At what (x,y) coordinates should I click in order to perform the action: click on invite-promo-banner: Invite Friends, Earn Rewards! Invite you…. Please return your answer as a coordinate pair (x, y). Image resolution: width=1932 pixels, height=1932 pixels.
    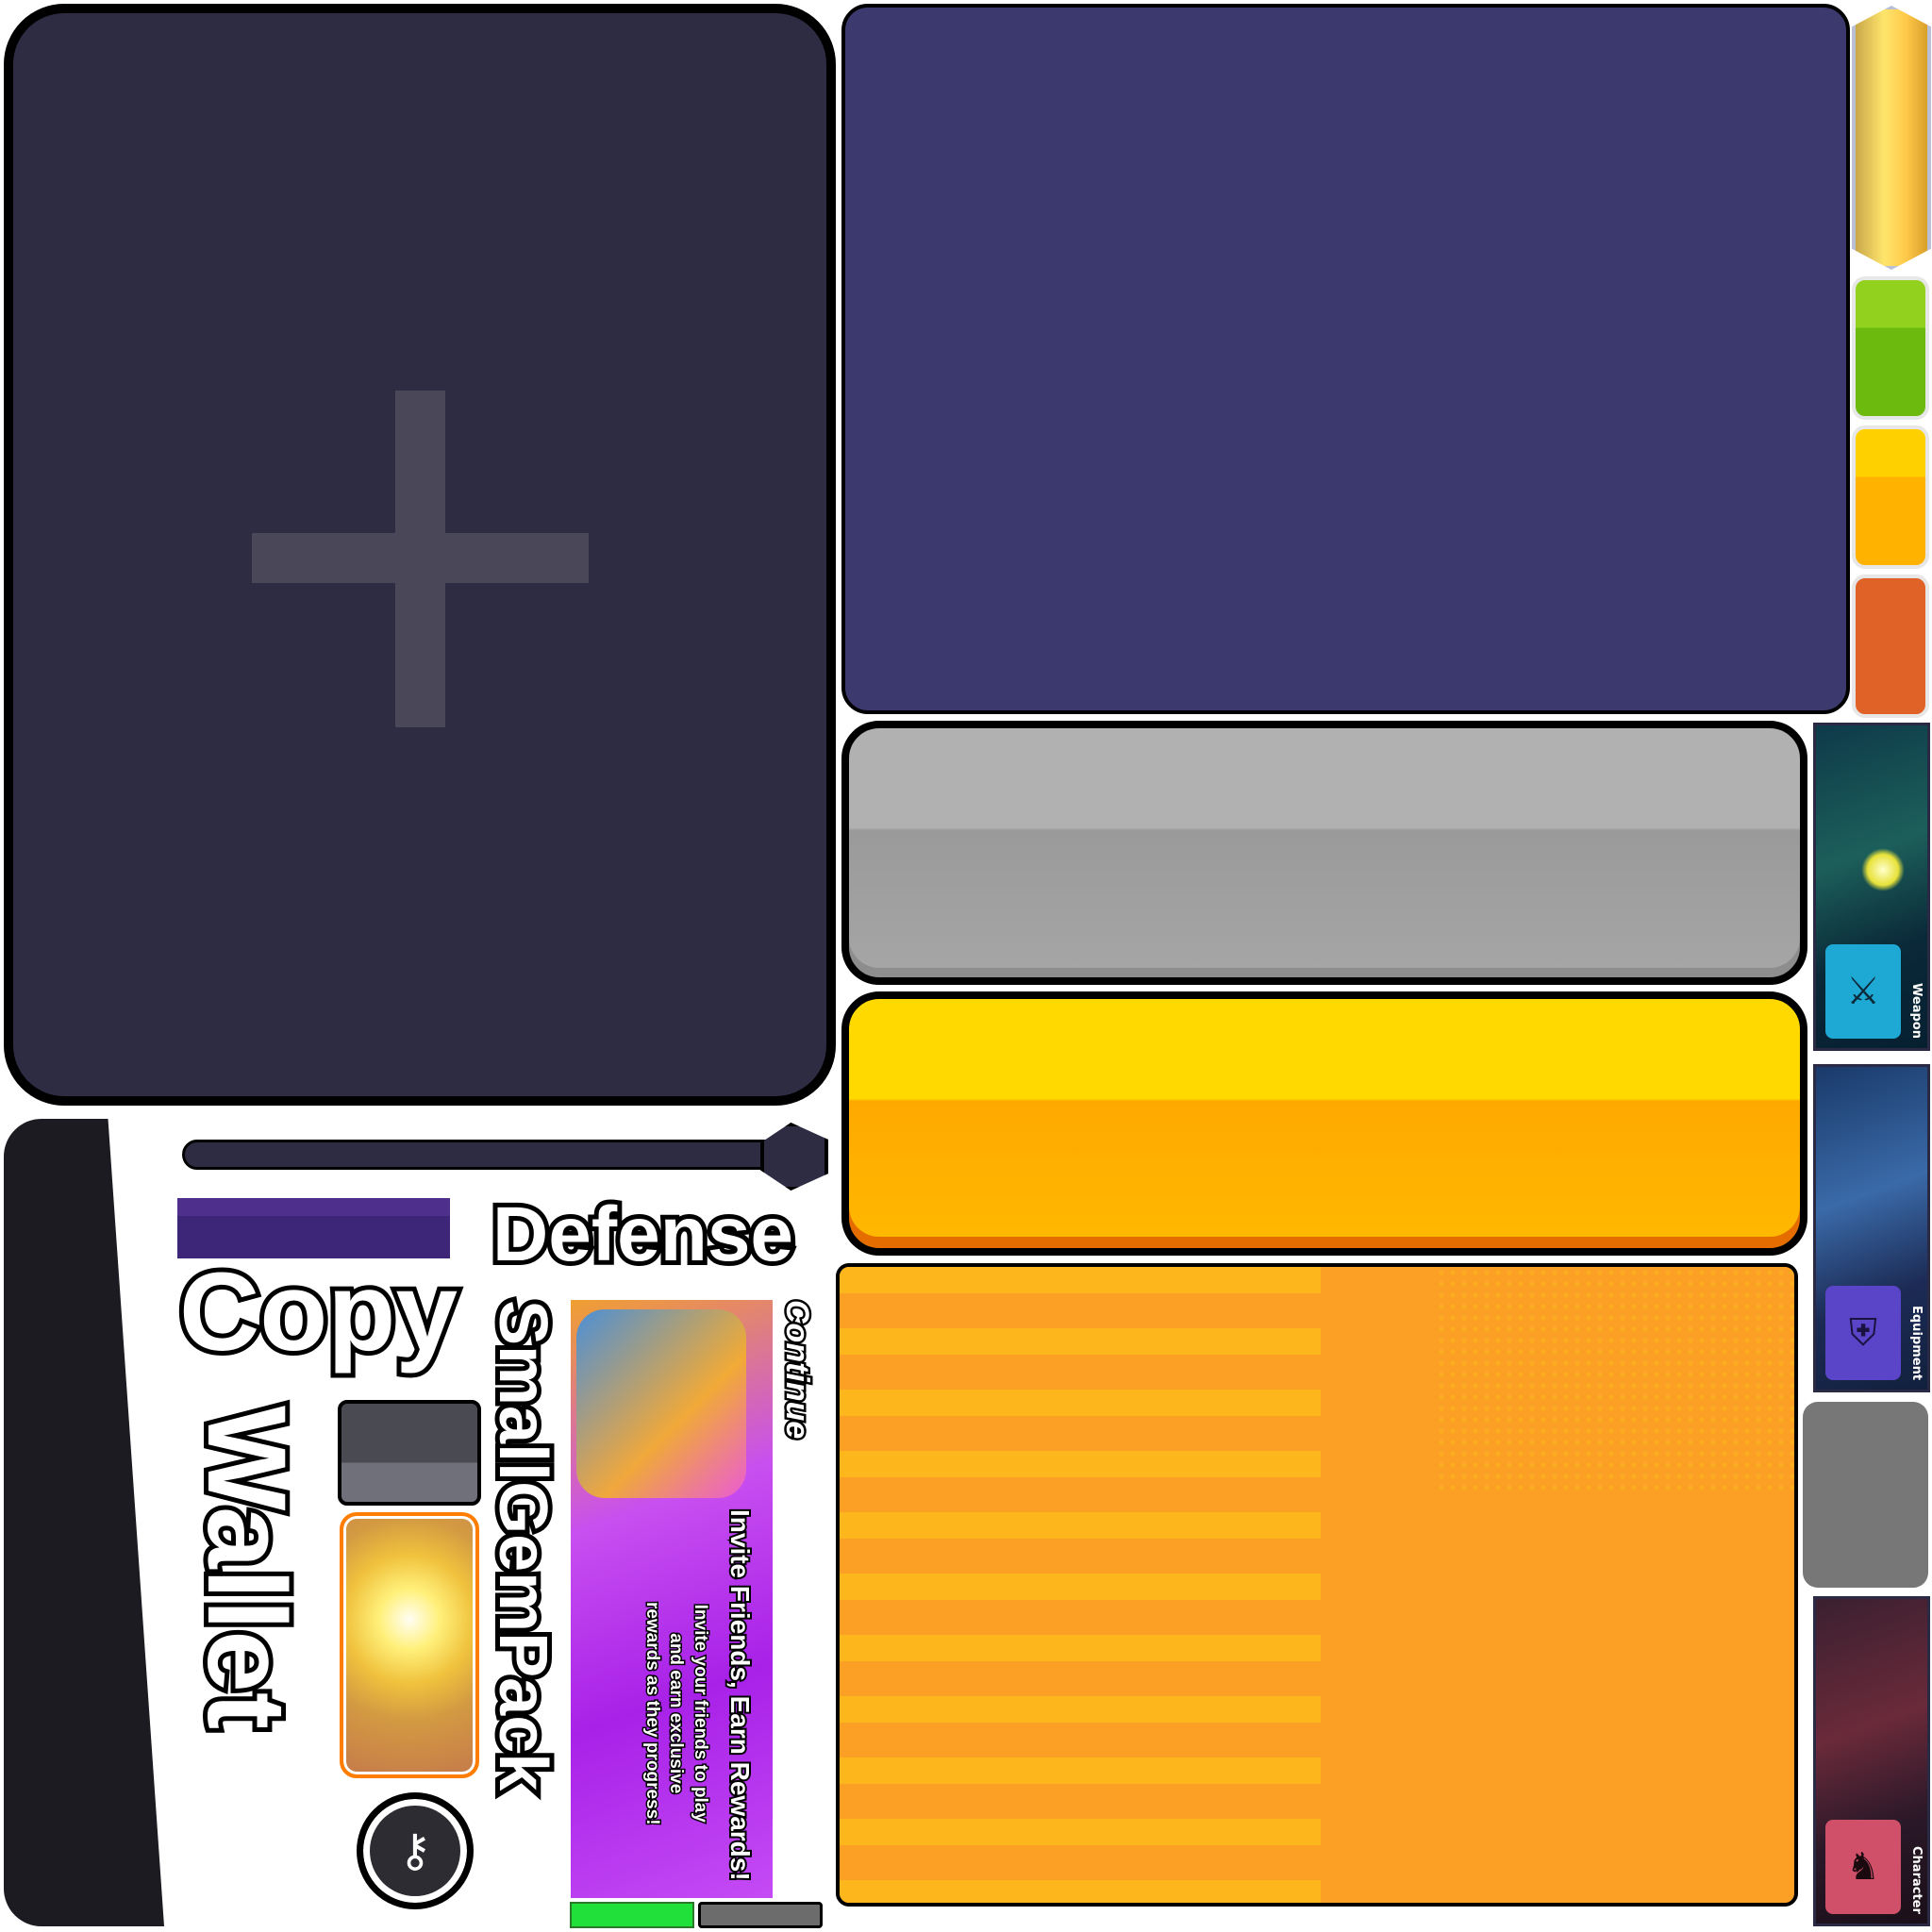
    Looking at the image, I should click on (672, 1599).